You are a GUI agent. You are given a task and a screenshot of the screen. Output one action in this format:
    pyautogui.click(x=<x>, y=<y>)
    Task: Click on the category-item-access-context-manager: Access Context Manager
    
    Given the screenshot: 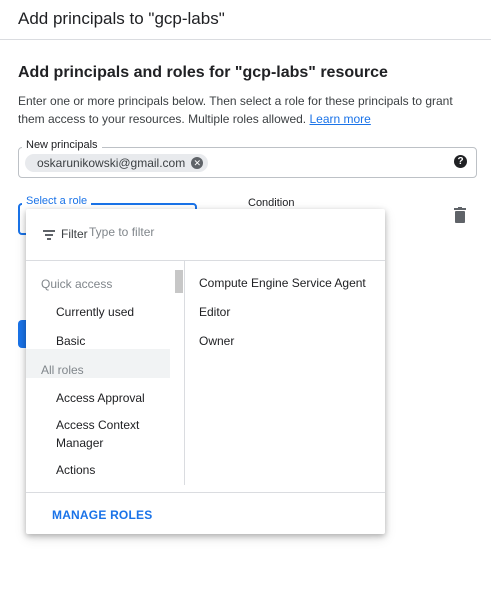 What is the action you would take?
    pyautogui.click(x=106, y=434)
    